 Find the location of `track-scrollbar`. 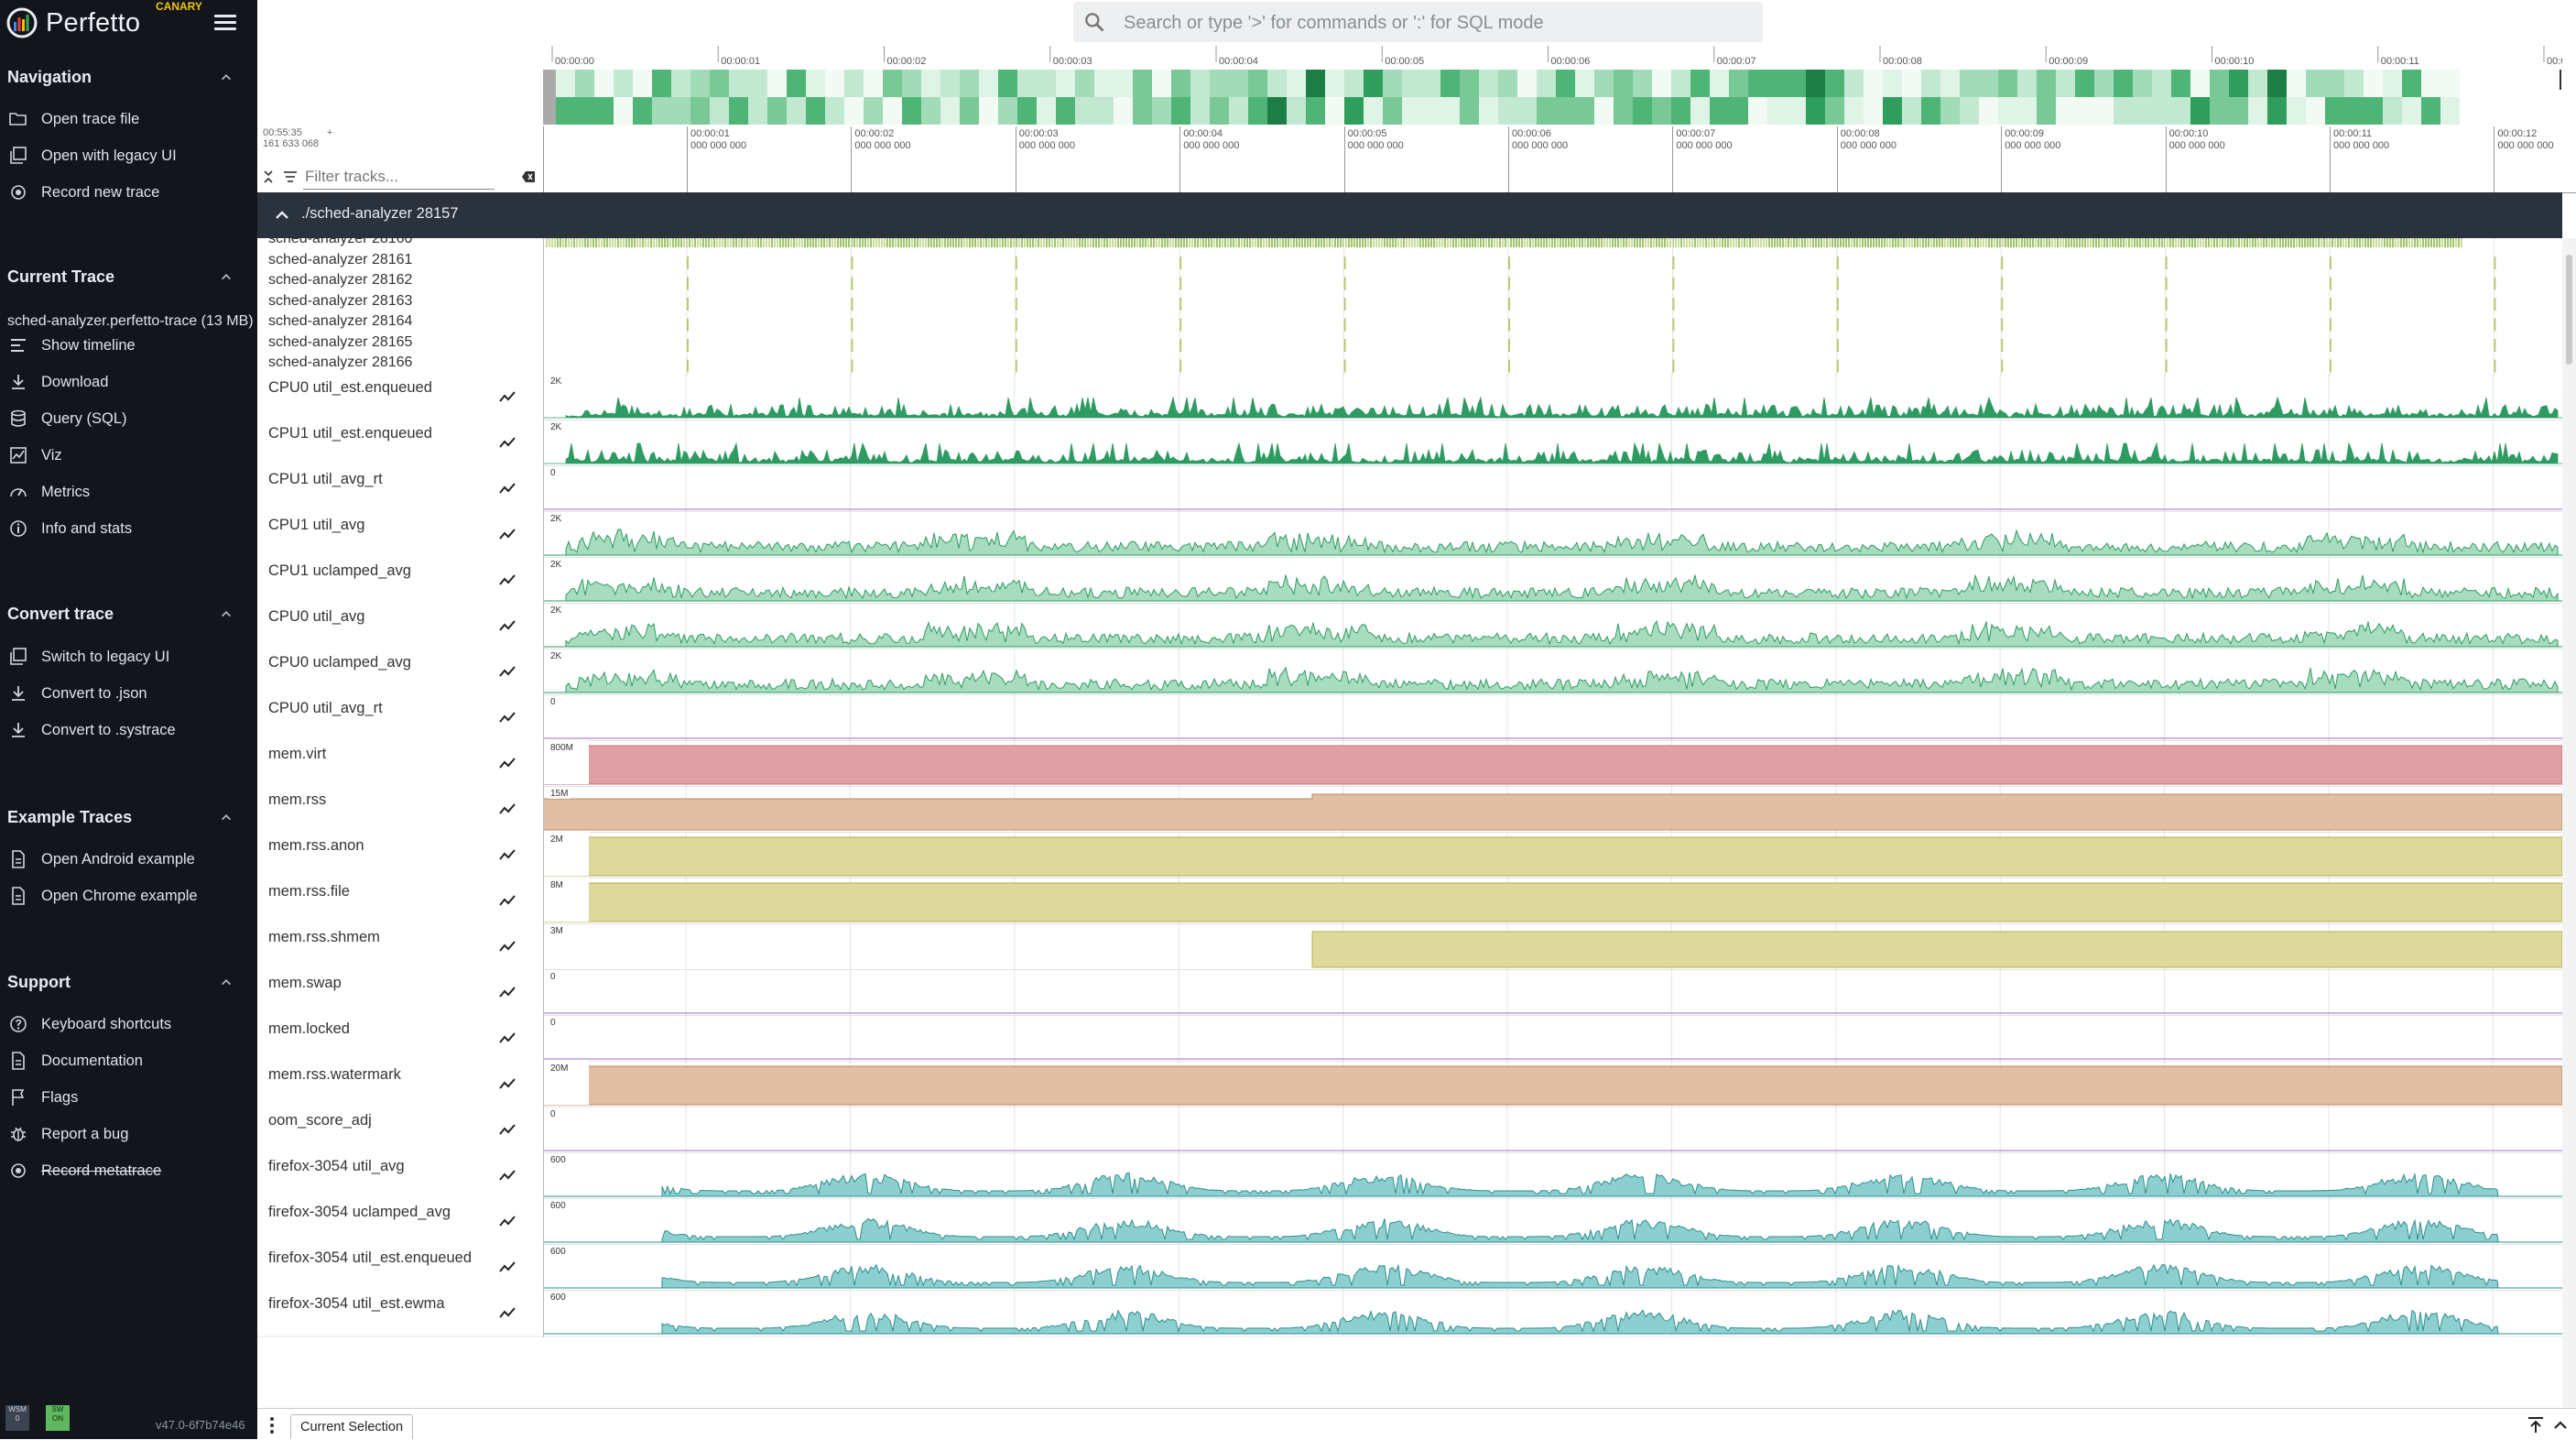

track-scrollbar is located at coordinates (2569, 823).